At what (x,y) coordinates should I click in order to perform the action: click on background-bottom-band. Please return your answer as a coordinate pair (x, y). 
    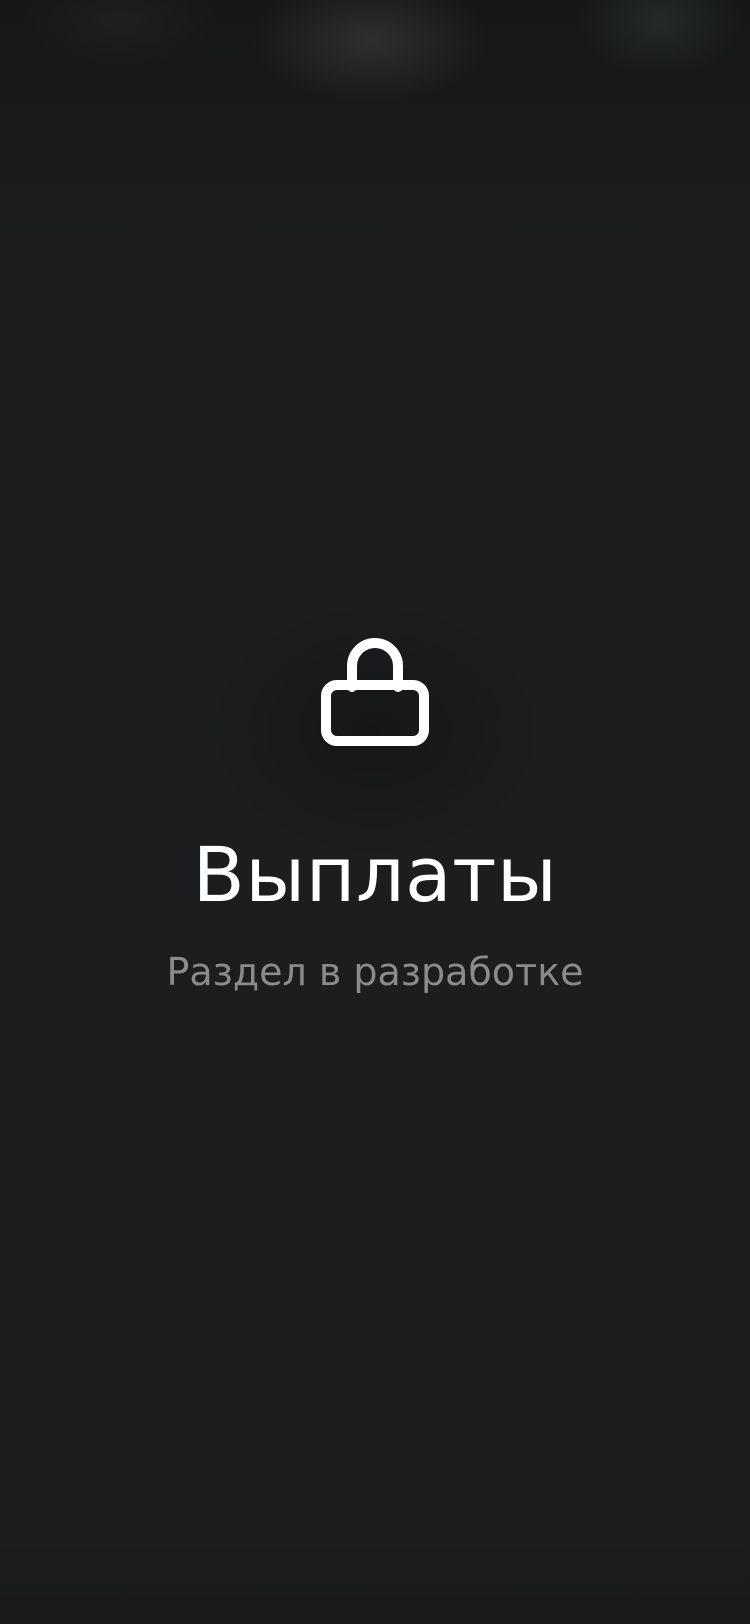
    Looking at the image, I should click on (375, 1582).